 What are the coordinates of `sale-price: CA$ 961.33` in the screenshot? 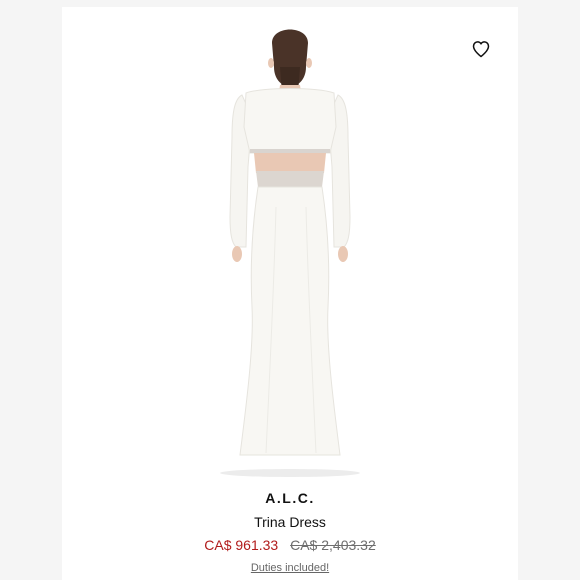 It's located at (241, 545).